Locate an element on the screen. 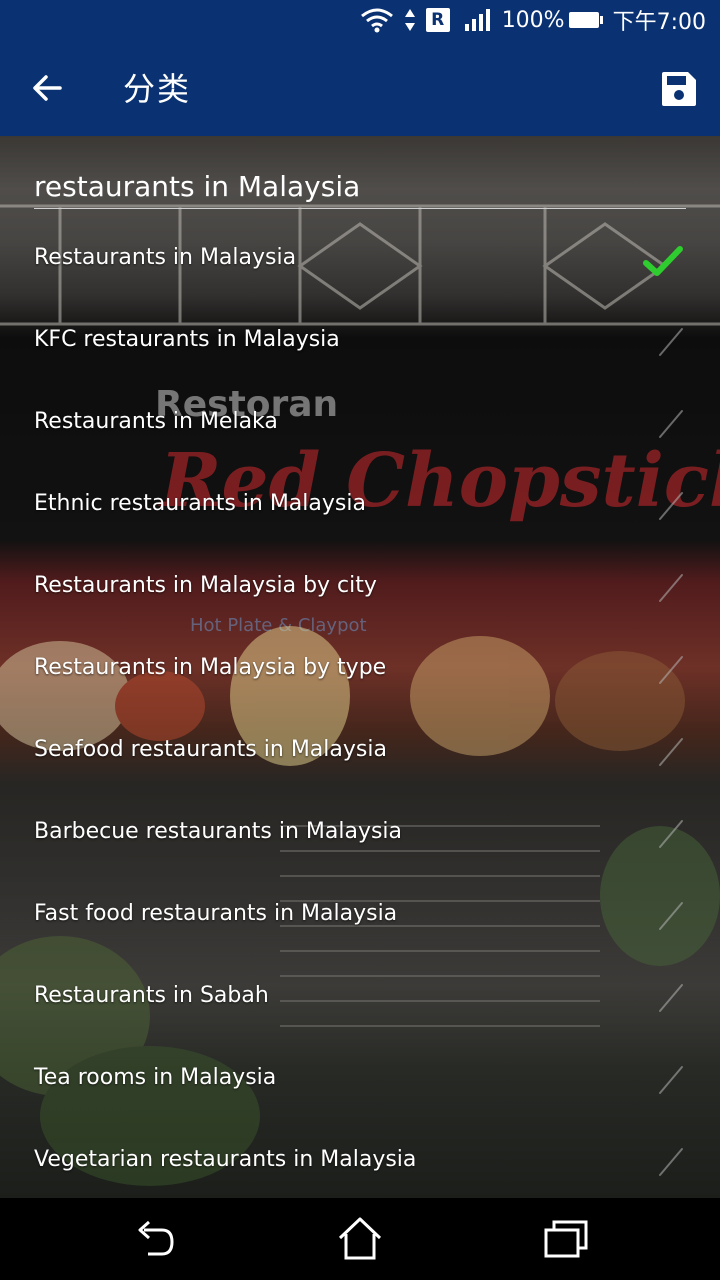 The height and width of the screenshot is (1280, 720). category-result-label: Barbecue restaurants in Malaysia is located at coordinates (218, 831).